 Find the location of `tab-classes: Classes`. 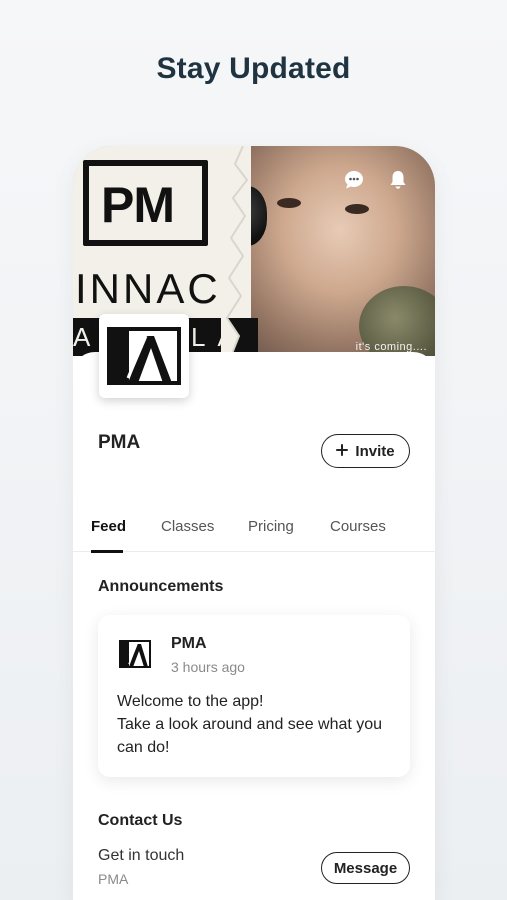

tab-classes: Classes is located at coordinates (187, 526).